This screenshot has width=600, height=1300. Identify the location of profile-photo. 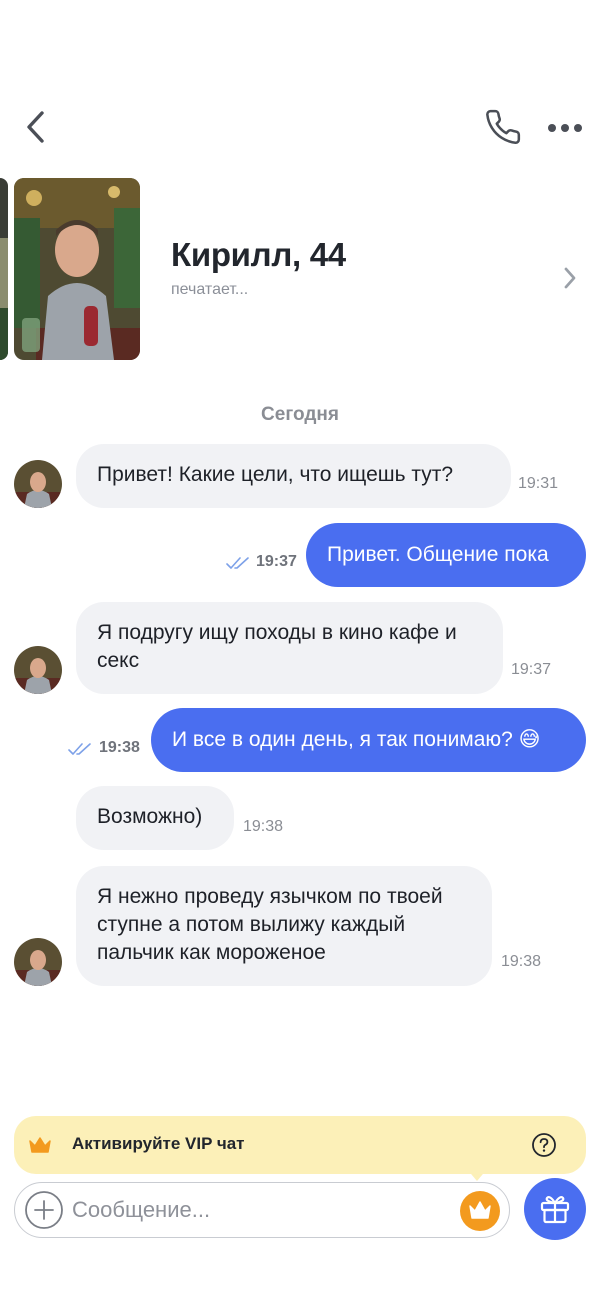
(77, 269).